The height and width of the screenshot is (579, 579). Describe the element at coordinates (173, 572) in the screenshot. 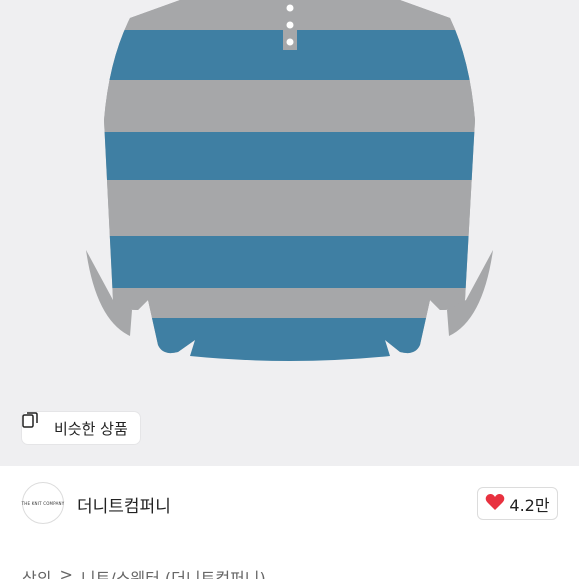

I see `breadcrumb-sub: 니트/스웨터 (더니트컴퍼니)` at that location.